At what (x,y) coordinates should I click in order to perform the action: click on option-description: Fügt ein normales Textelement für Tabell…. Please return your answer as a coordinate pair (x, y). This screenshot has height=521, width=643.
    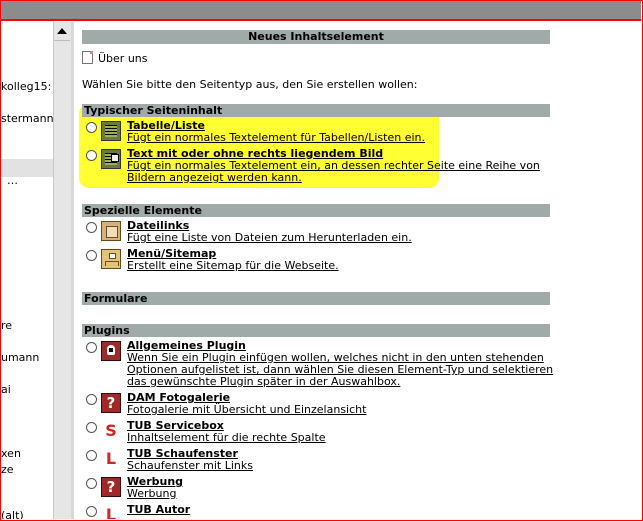
    Looking at the image, I should click on (342, 138).